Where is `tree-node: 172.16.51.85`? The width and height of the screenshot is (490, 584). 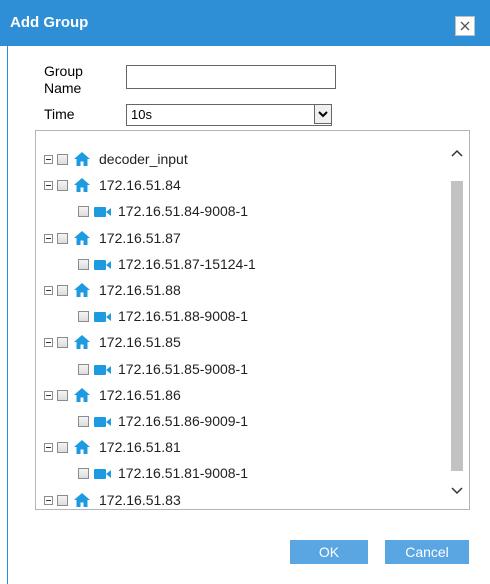 tree-node: 172.16.51.85 is located at coordinates (112, 342).